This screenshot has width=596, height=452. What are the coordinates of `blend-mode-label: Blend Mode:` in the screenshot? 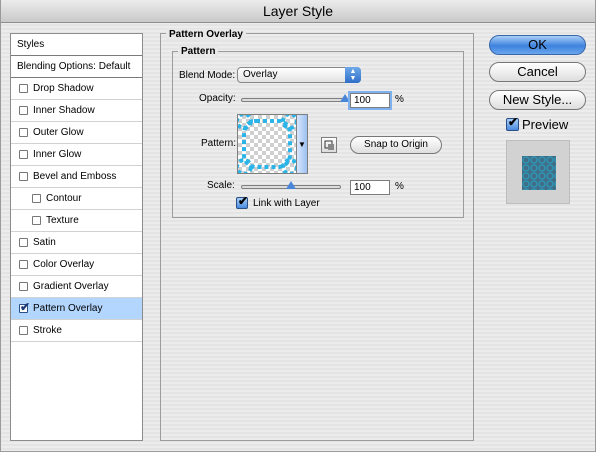 It's located at (207, 75).